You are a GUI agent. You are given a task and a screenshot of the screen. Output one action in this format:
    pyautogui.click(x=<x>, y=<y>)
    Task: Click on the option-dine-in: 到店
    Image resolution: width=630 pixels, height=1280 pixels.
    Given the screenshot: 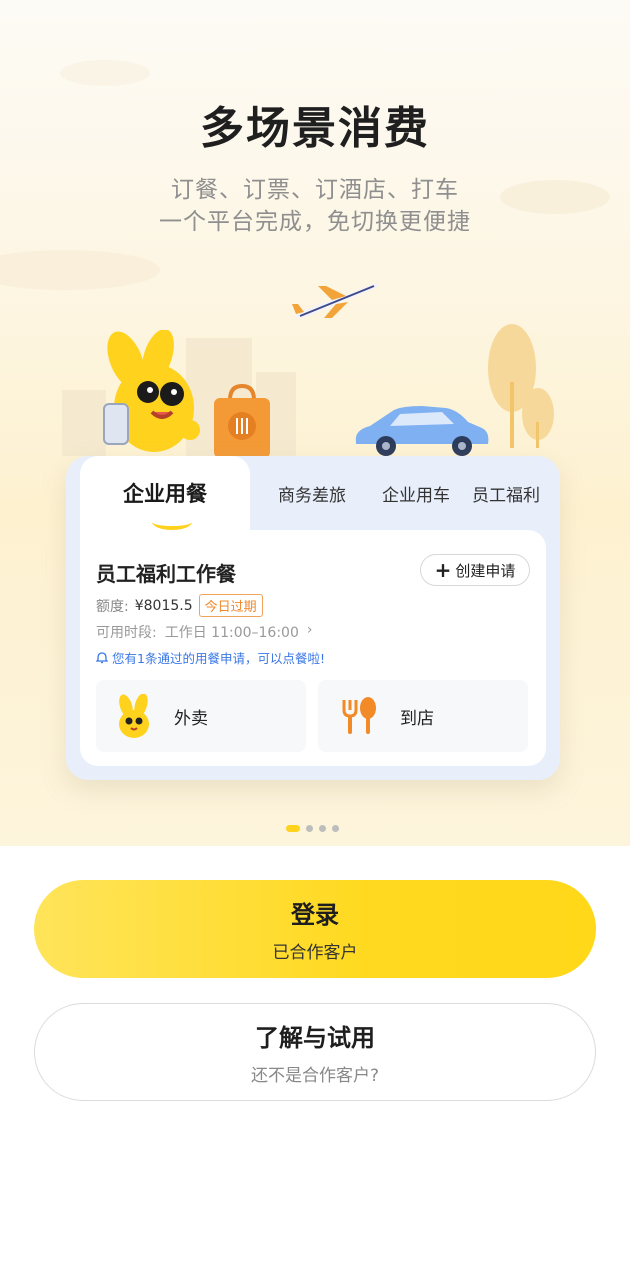 What is the action you would take?
    pyautogui.click(x=423, y=716)
    